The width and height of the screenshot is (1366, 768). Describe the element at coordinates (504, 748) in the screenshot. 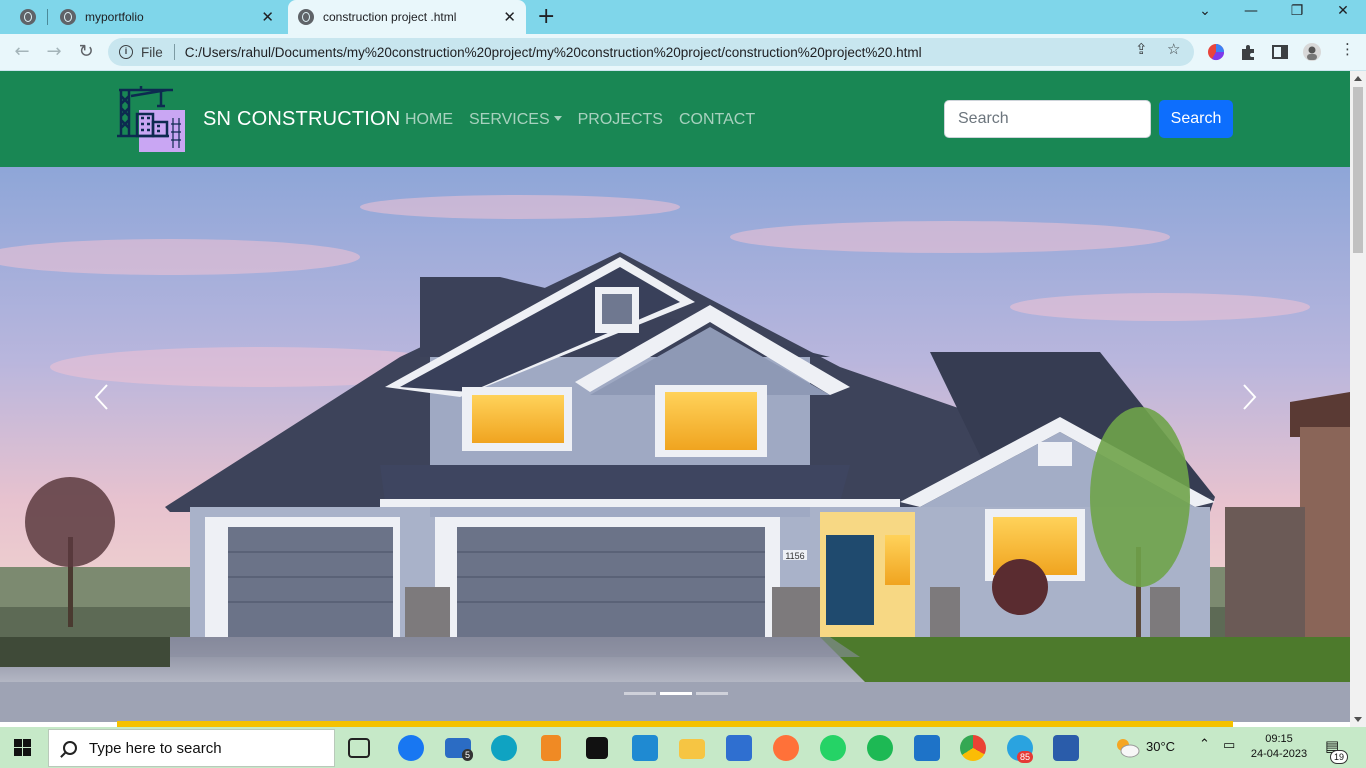

I see `edge-icon` at that location.